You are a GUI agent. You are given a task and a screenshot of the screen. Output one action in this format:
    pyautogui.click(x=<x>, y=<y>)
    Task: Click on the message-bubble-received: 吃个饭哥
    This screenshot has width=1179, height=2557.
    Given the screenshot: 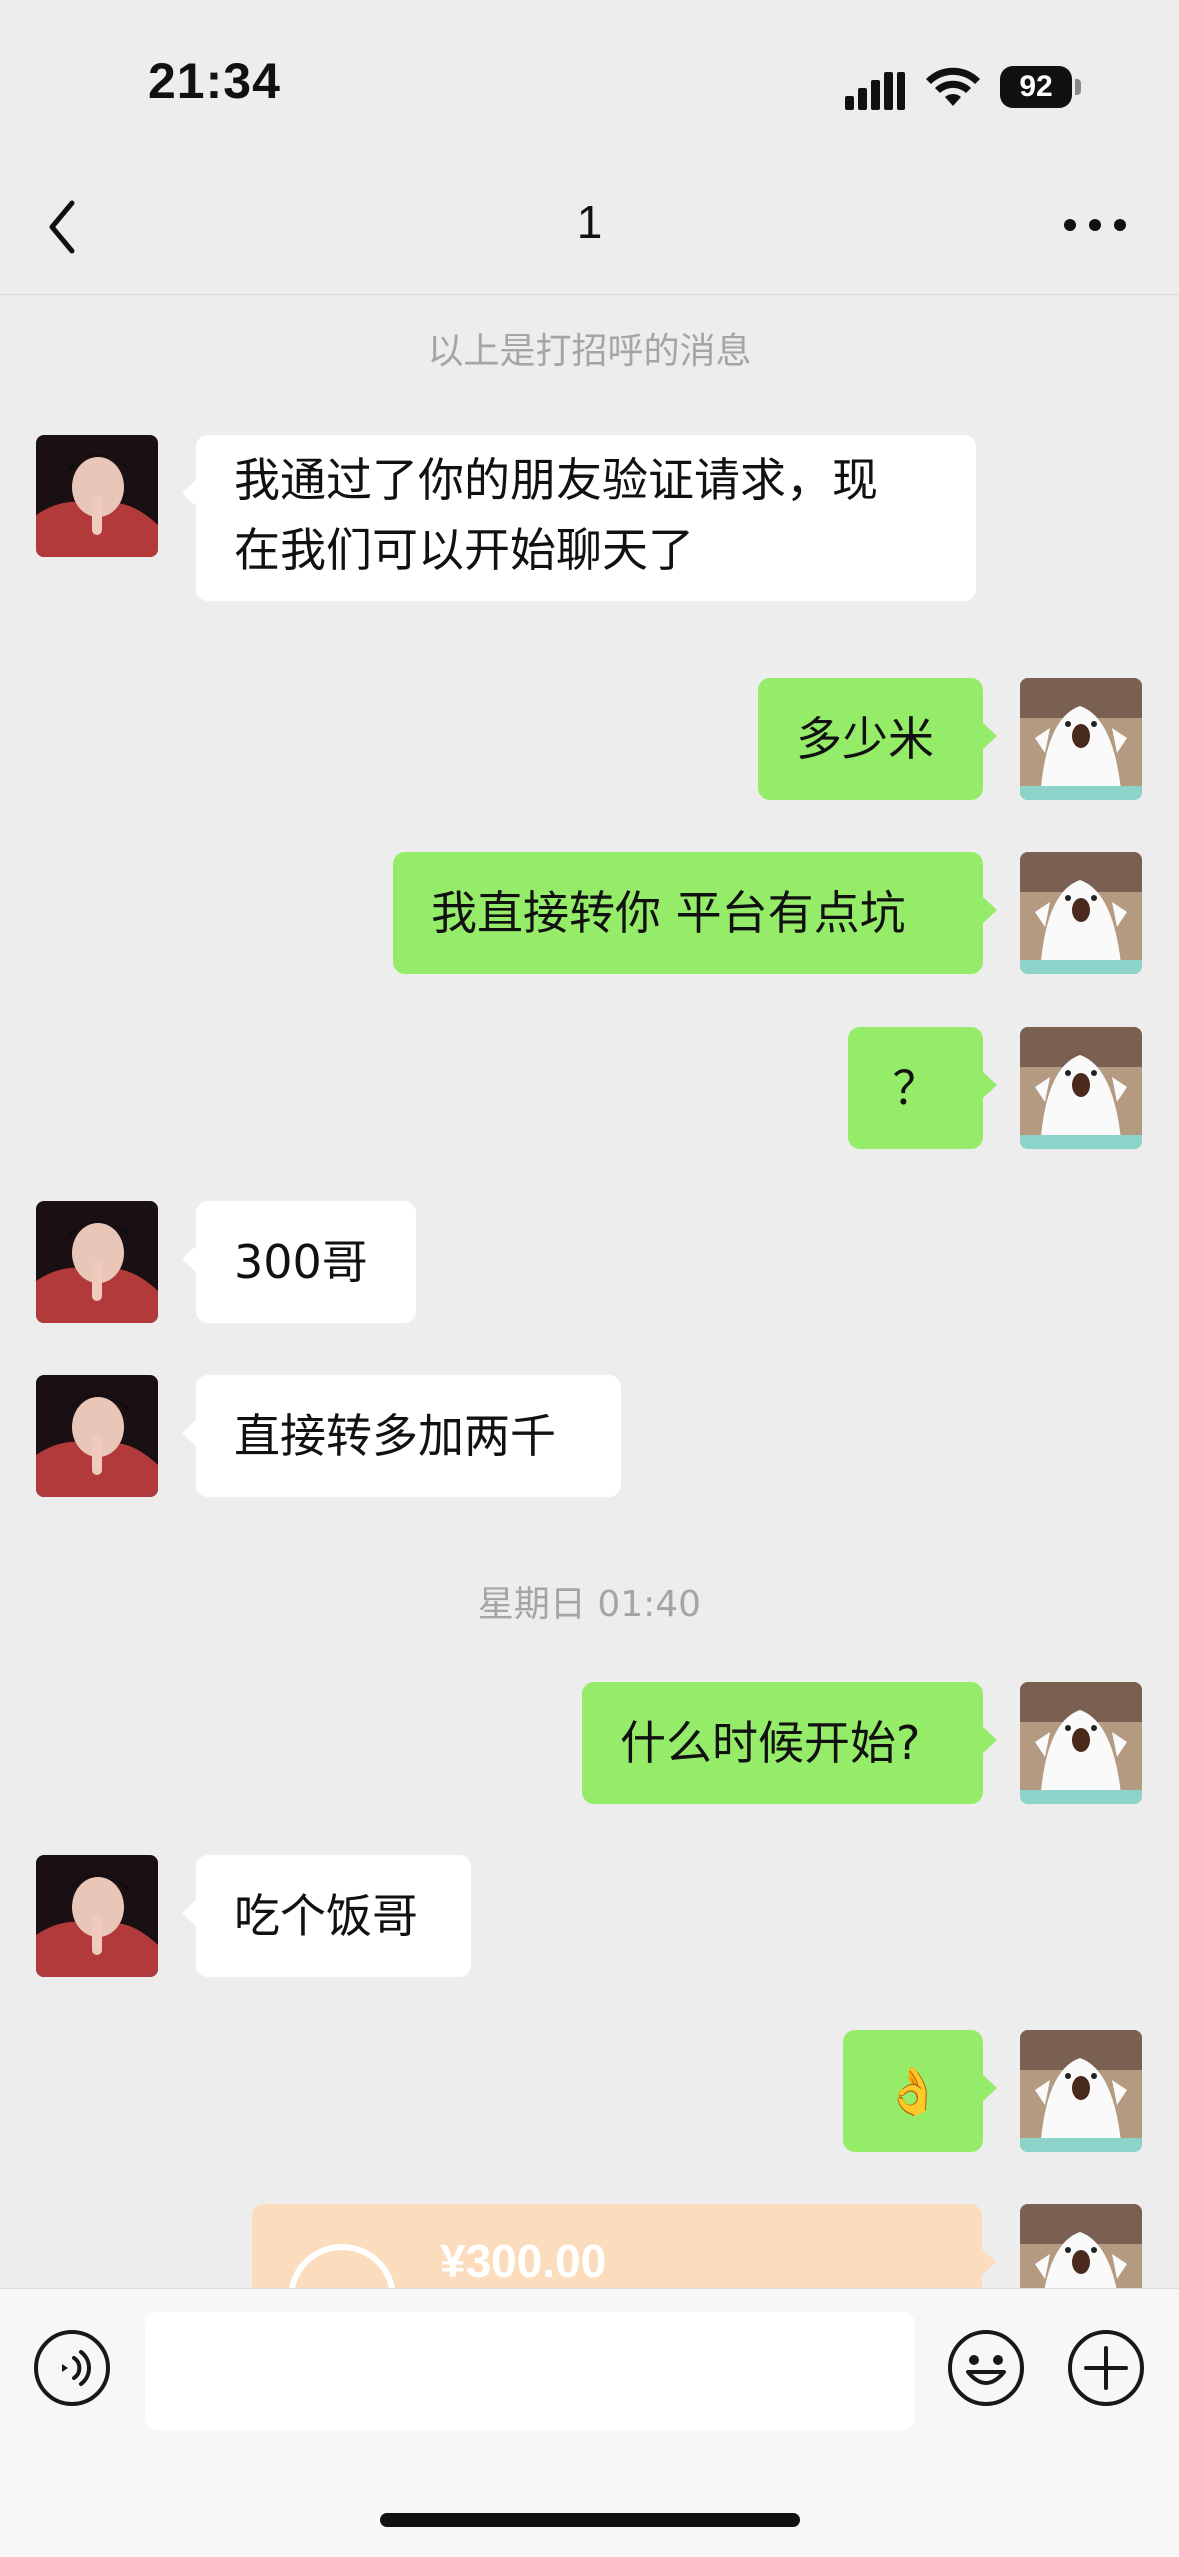 What is the action you would take?
    pyautogui.click(x=326, y=1916)
    